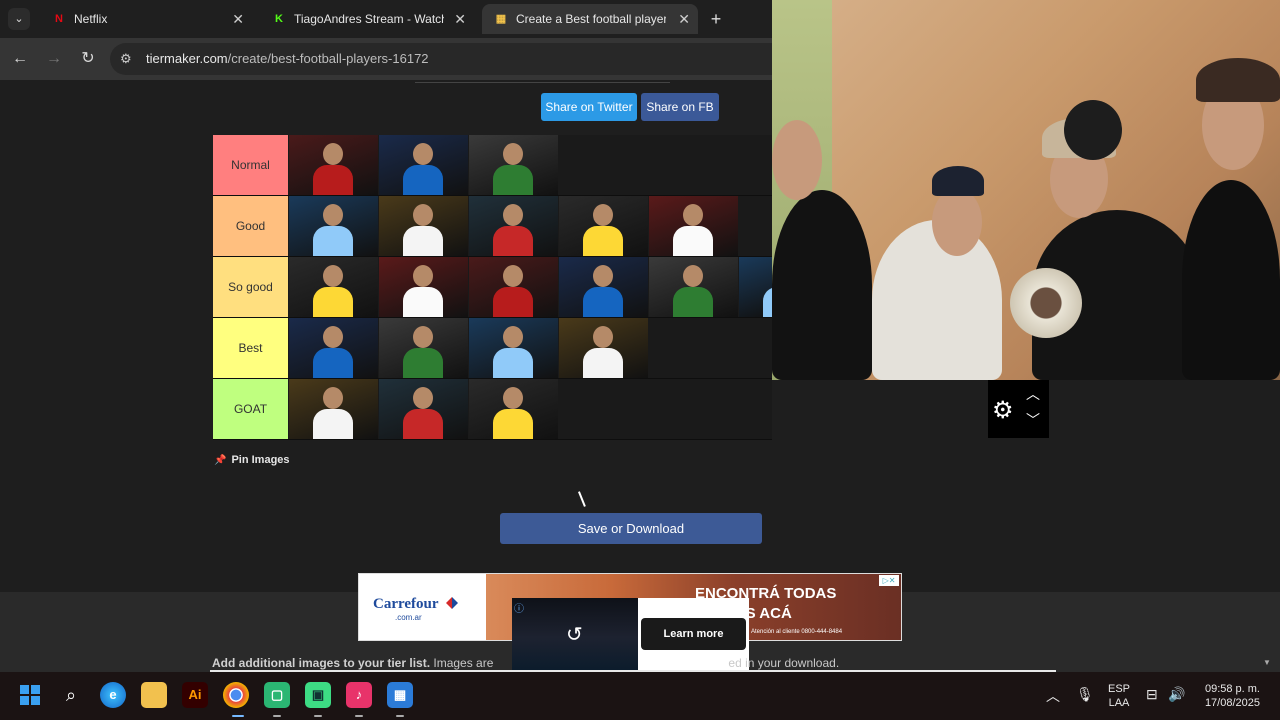 The image size is (1280, 720). What do you see at coordinates (154, 695) in the screenshot?
I see `file-explorer-icon` at bounding box center [154, 695].